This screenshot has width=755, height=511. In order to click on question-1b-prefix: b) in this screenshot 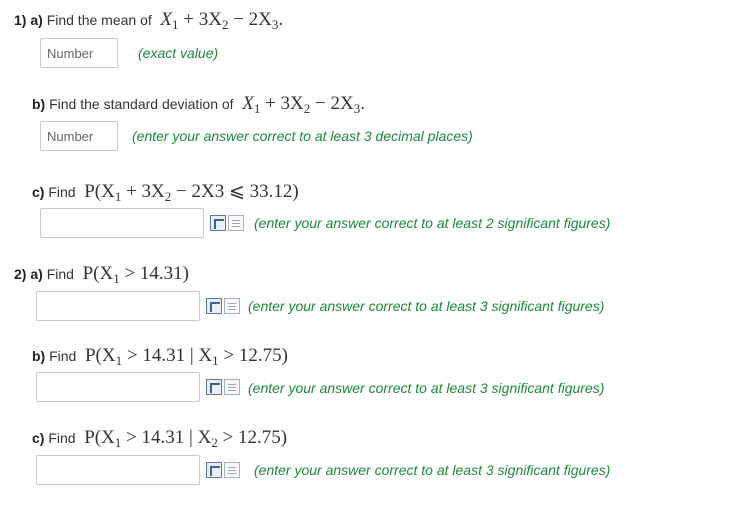, I will do `click(39, 104)`.